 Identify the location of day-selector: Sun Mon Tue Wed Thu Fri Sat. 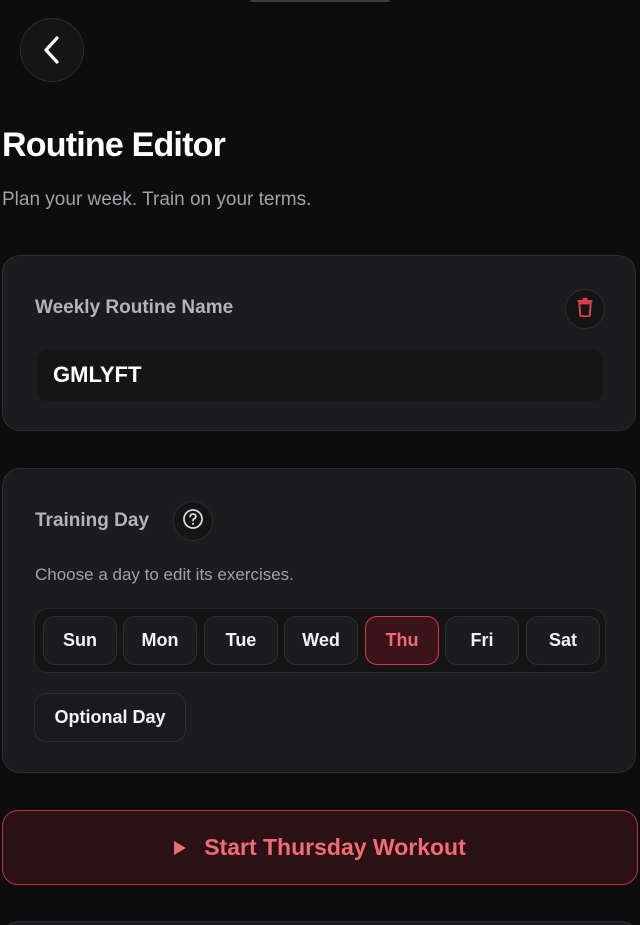
(320, 640).